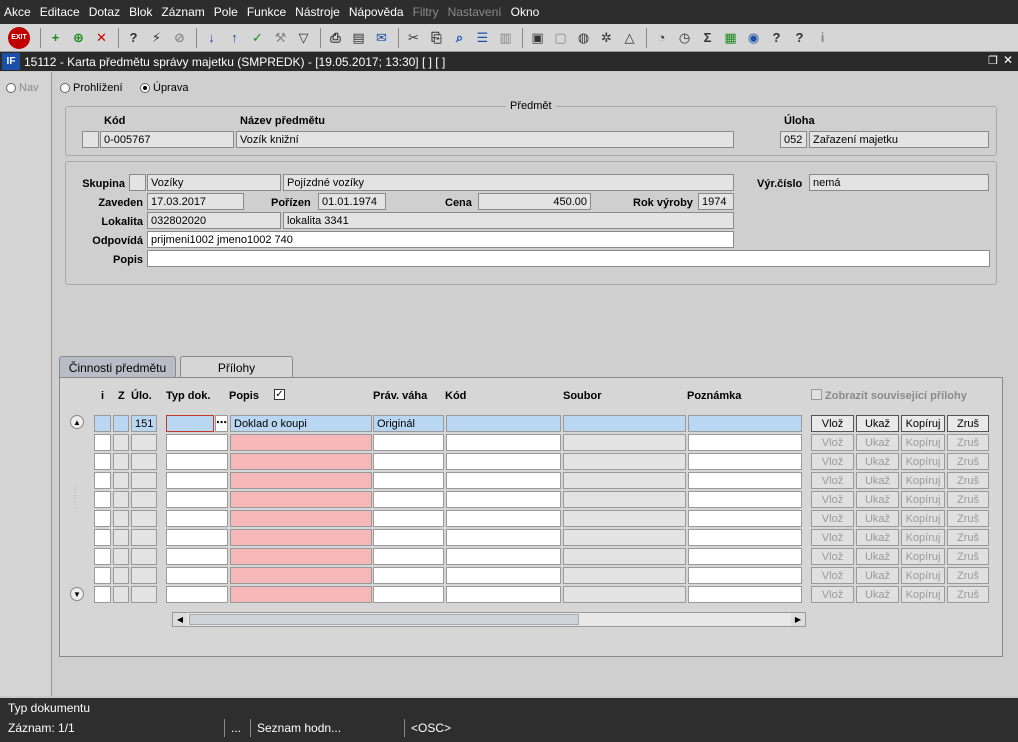 This screenshot has height=742, width=1018. Describe the element at coordinates (140, 12) in the screenshot. I see `menu-item: Blok` at that location.